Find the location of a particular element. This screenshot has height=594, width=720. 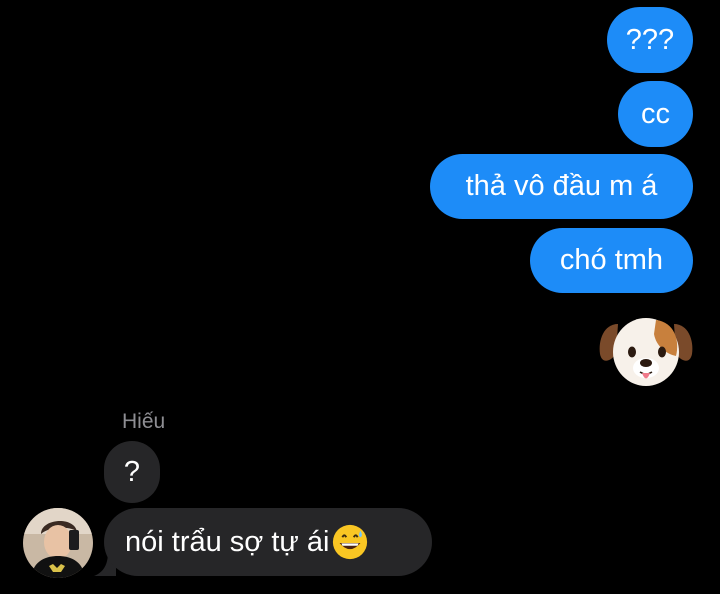

message-text: thả vô đầu m á is located at coordinates (561, 186).